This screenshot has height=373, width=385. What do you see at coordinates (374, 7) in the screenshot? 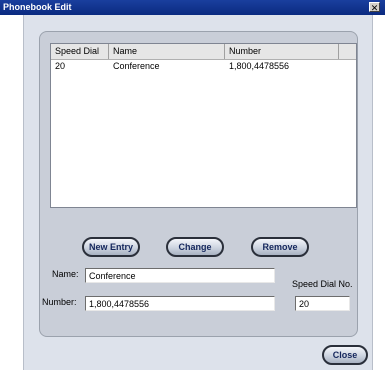
I see `close-icon: ✕` at bounding box center [374, 7].